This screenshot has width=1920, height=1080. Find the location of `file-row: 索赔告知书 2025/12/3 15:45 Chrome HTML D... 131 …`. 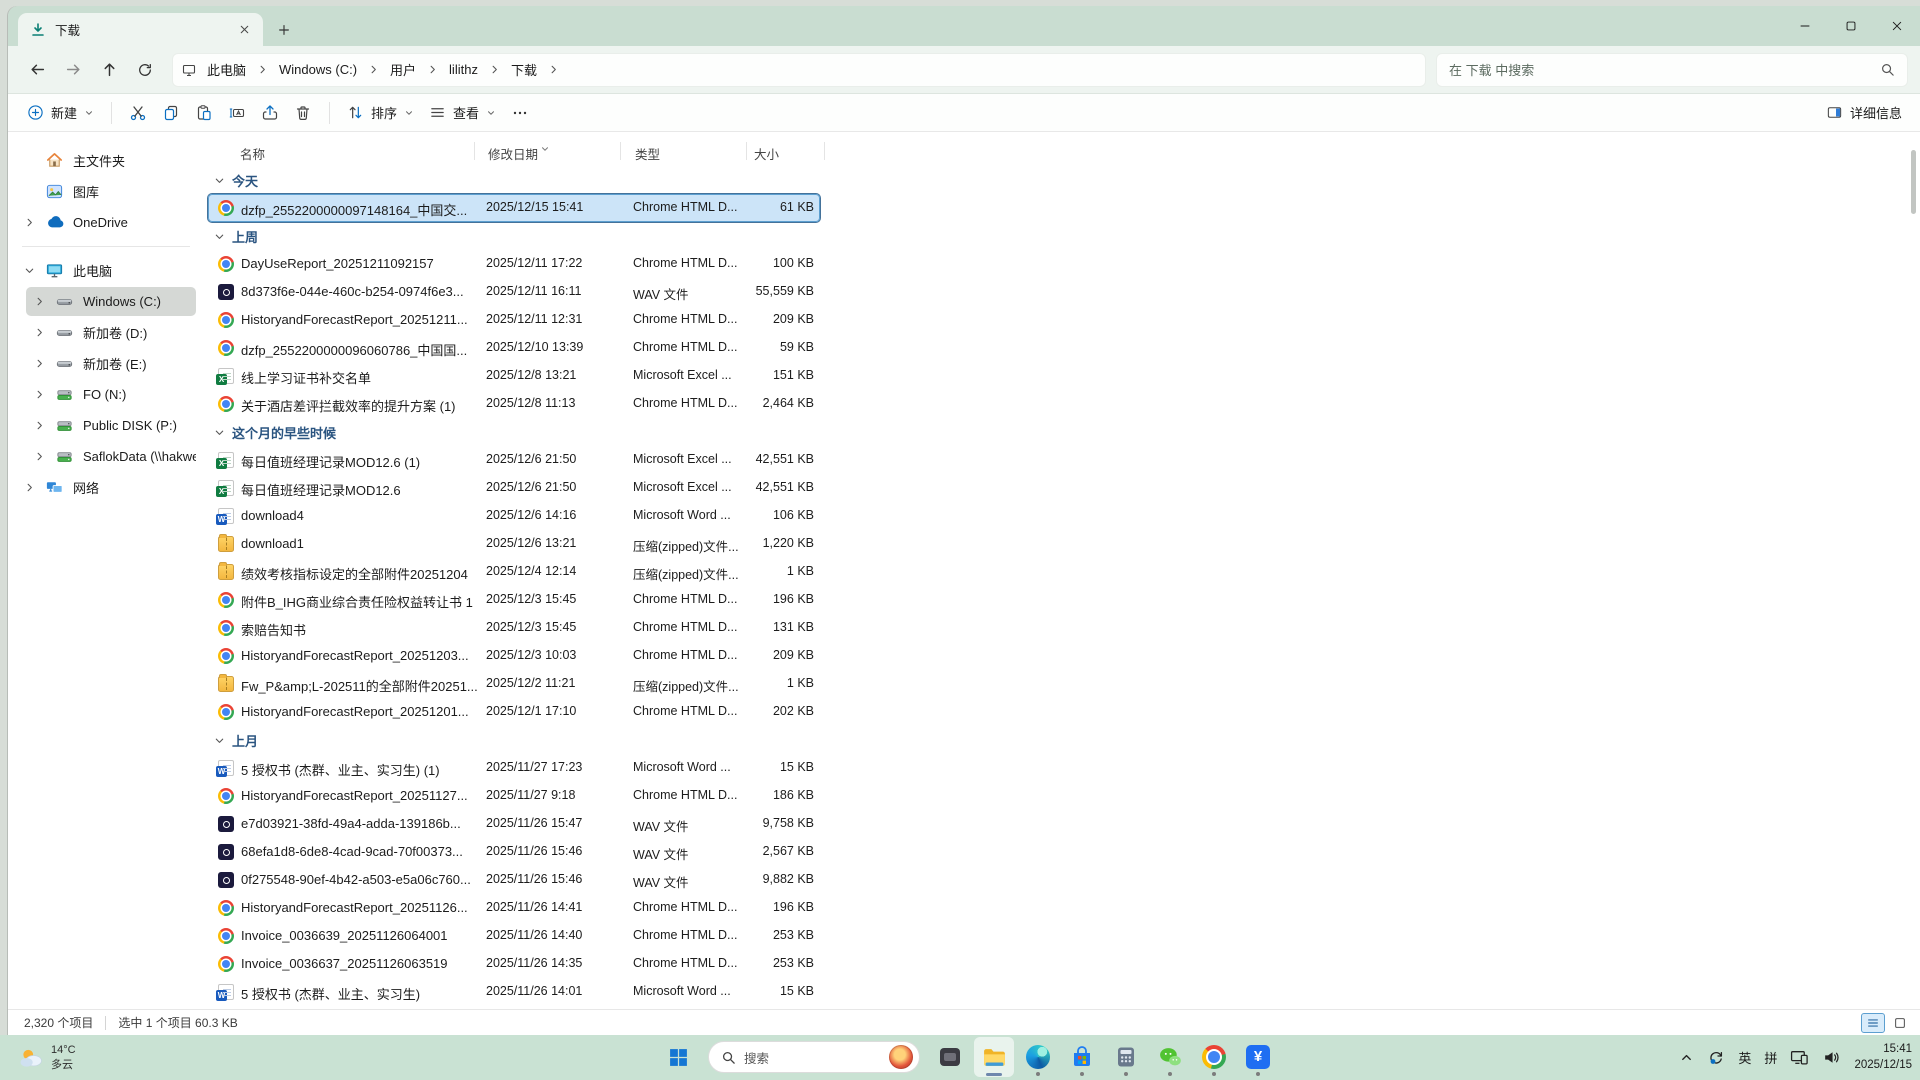

file-row: 索赔告知书 2025/12/3 15:45 Chrome HTML D... 131 … is located at coordinates (514, 628).